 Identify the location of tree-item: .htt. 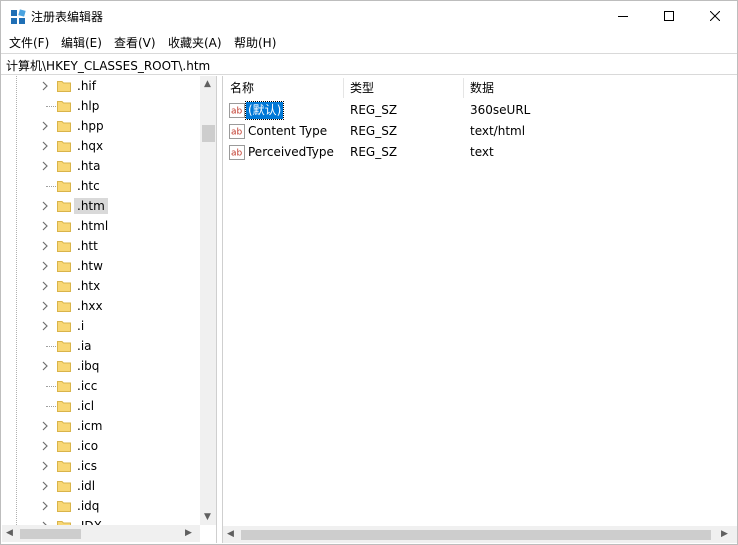
(101, 246).